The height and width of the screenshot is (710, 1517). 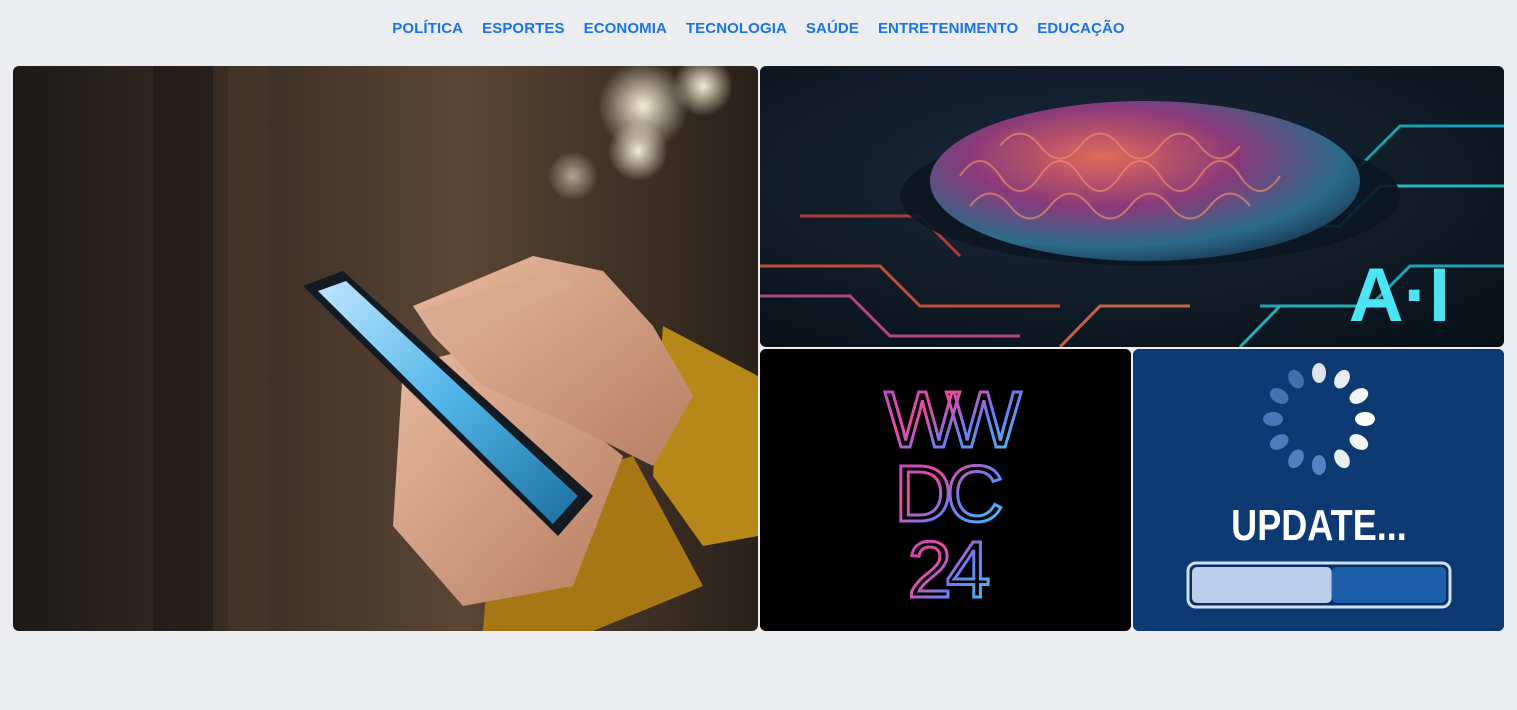 What do you see at coordinates (625, 28) in the screenshot?
I see `nav-link-economia: ECONOMIA` at bounding box center [625, 28].